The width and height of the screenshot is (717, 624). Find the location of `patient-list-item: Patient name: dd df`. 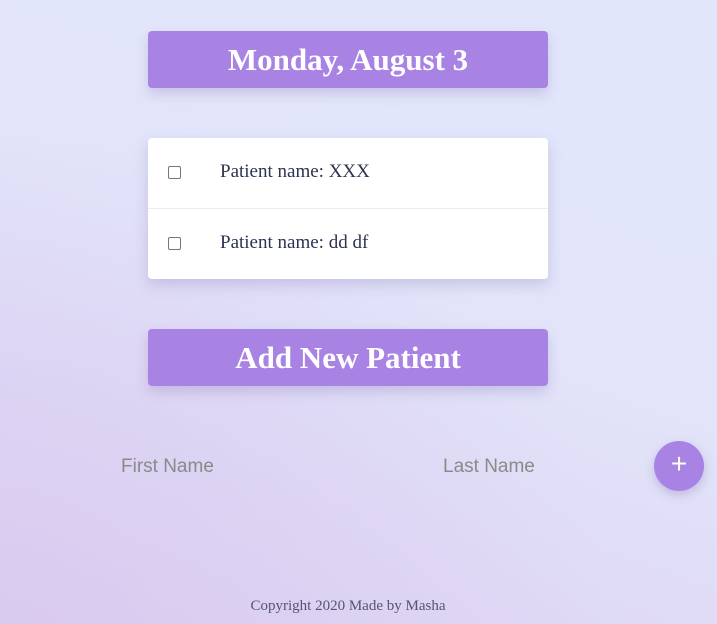

patient-list-item: Patient name: dd df is located at coordinates (348, 244).